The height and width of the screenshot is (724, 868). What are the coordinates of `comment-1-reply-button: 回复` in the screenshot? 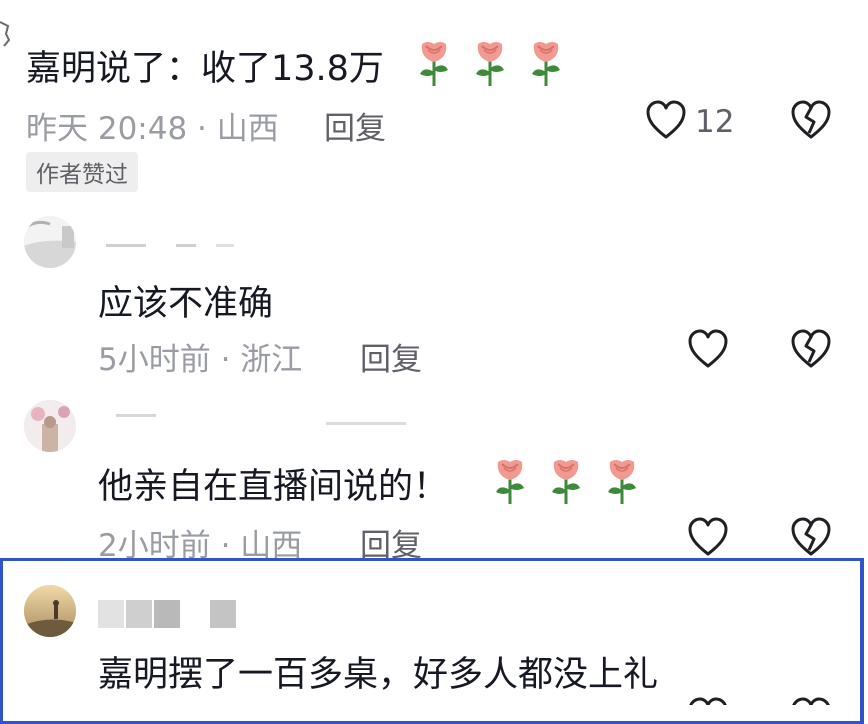 It's located at (355, 125).